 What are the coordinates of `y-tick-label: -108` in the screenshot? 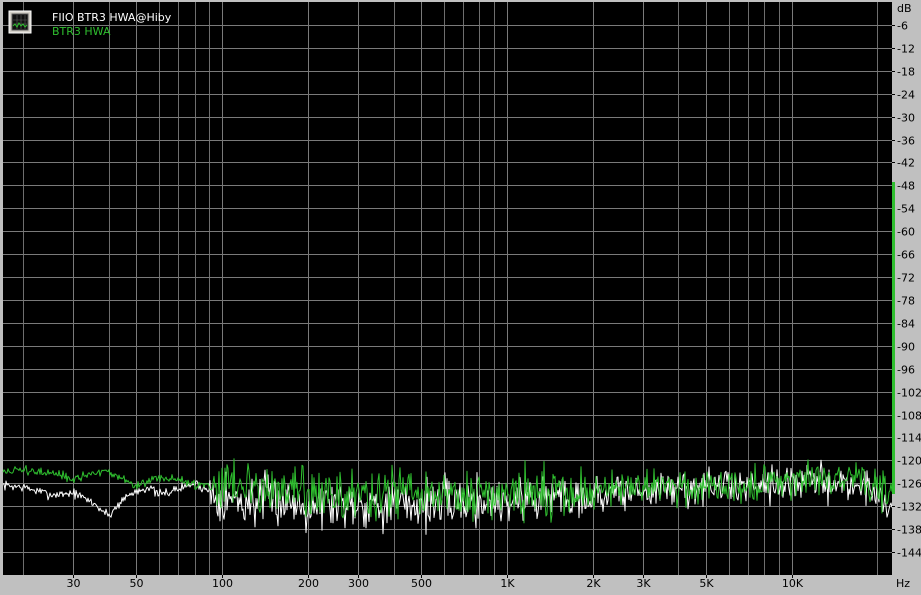 It's located at (909, 416).